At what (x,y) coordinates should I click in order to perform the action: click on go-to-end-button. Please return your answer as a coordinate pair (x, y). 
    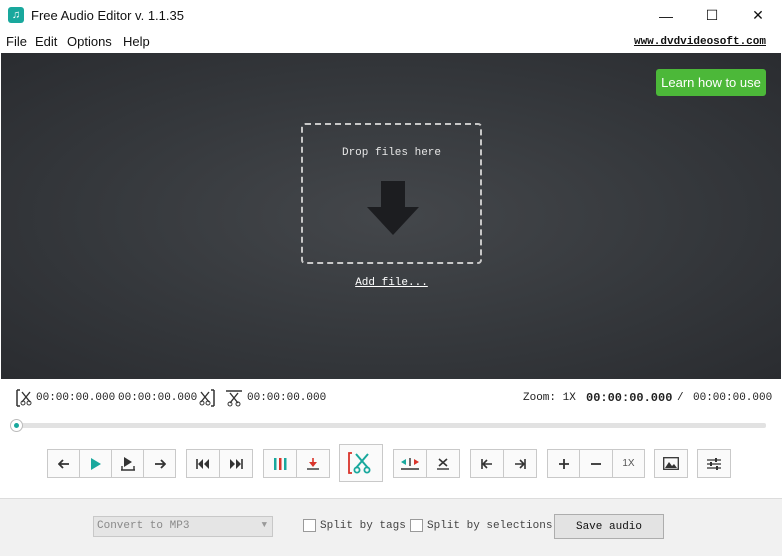
    Looking at the image, I should click on (236, 463).